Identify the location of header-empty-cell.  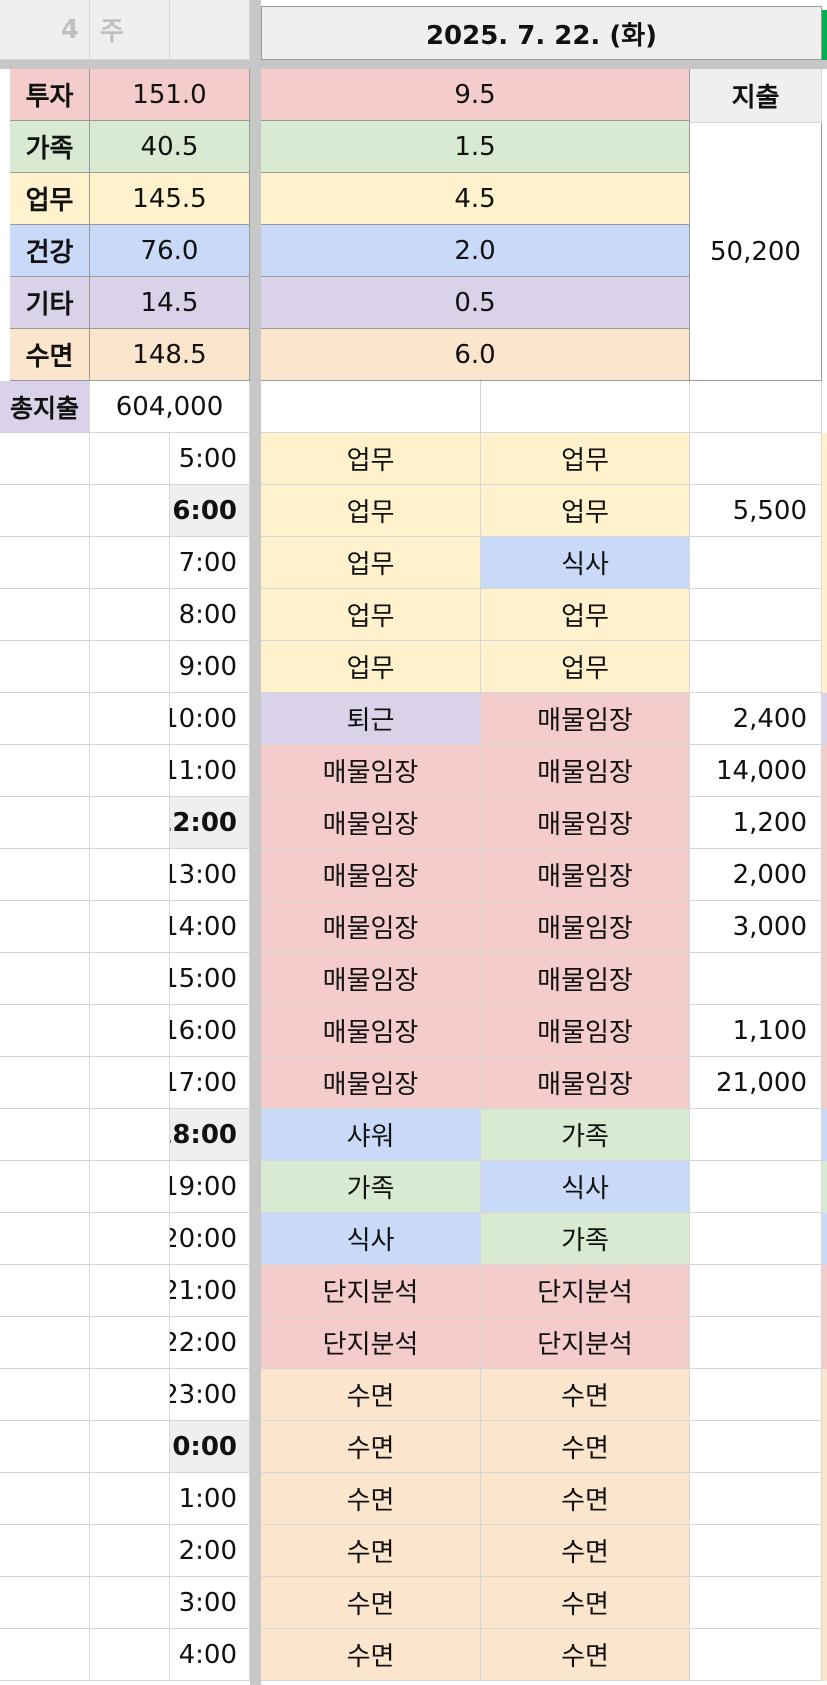
(210, 30).